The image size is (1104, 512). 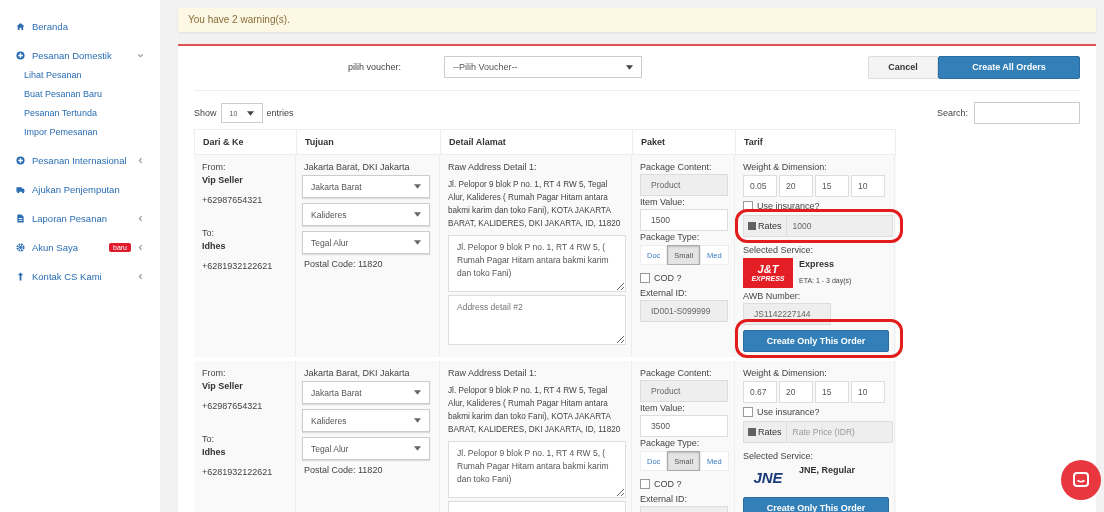 What do you see at coordinates (537, 320) in the screenshot?
I see `address-detail-field: Address detail #2` at bounding box center [537, 320].